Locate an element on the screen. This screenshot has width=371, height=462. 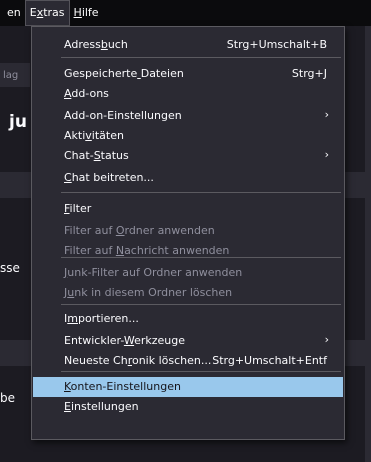
menubar-item-extras: Extras is located at coordinates (47, 13).